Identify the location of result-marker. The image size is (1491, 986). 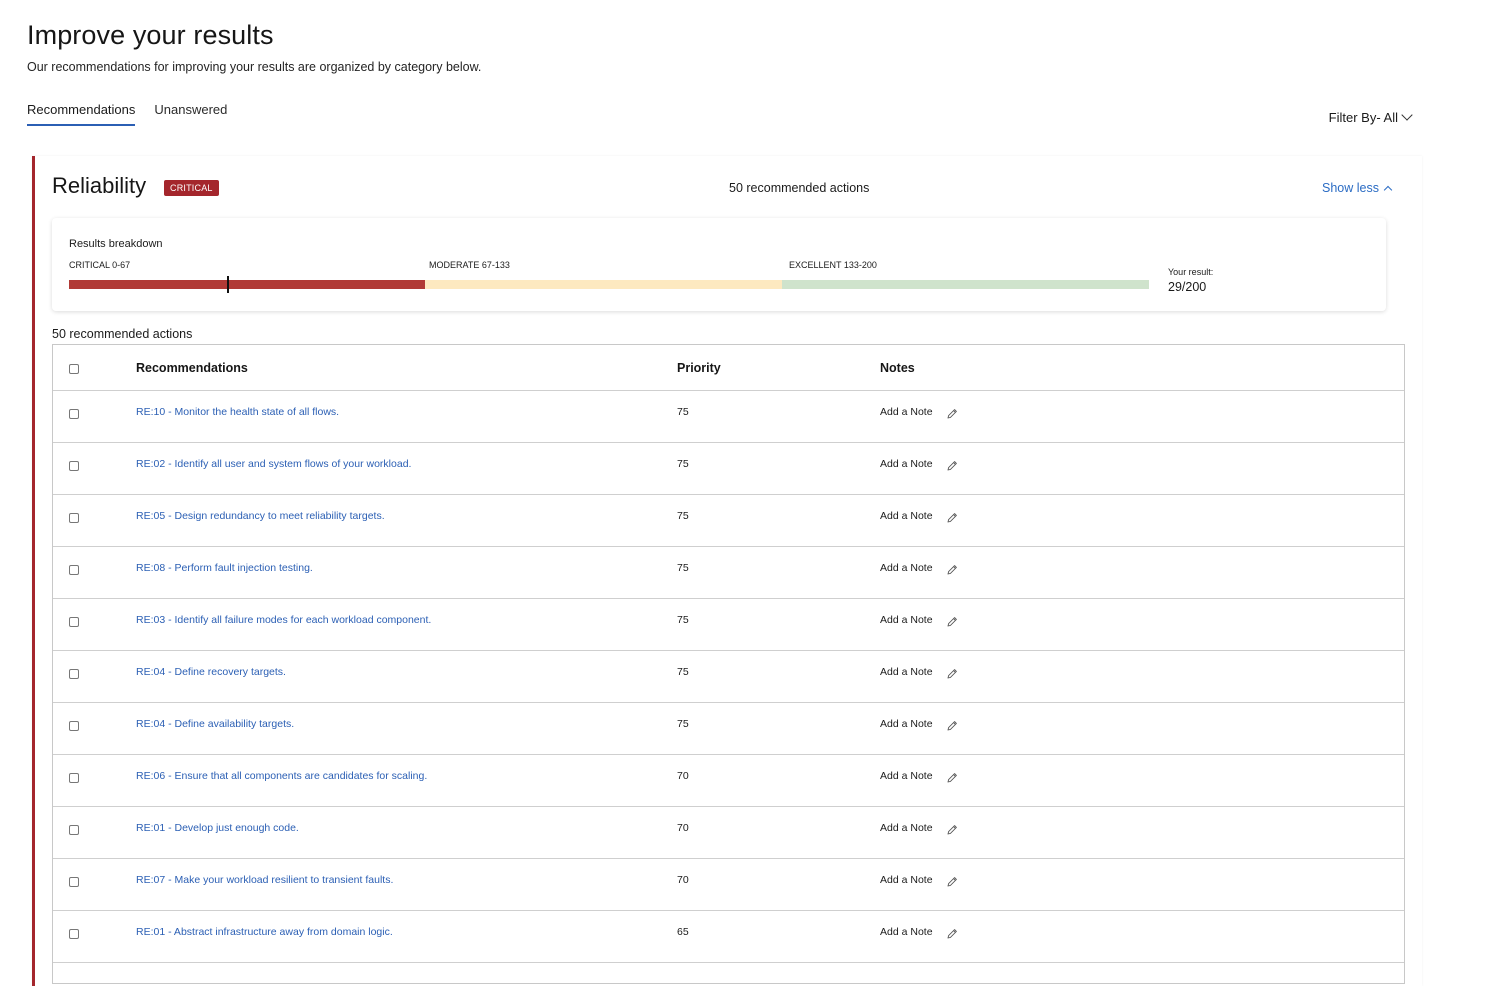
(228, 284).